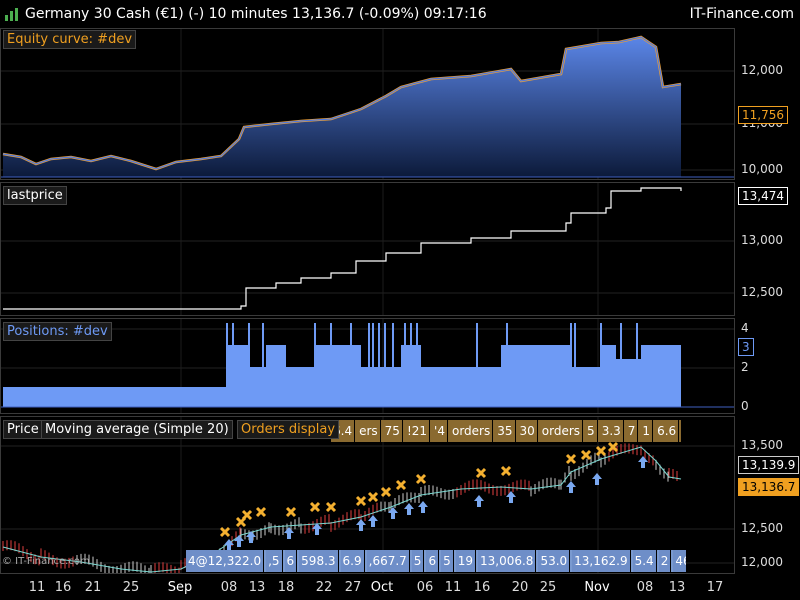  What do you see at coordinates (70, 39) in the screenshot?
I see `equity-label: Equity curve: #dev` at bounding box center [70, 39].